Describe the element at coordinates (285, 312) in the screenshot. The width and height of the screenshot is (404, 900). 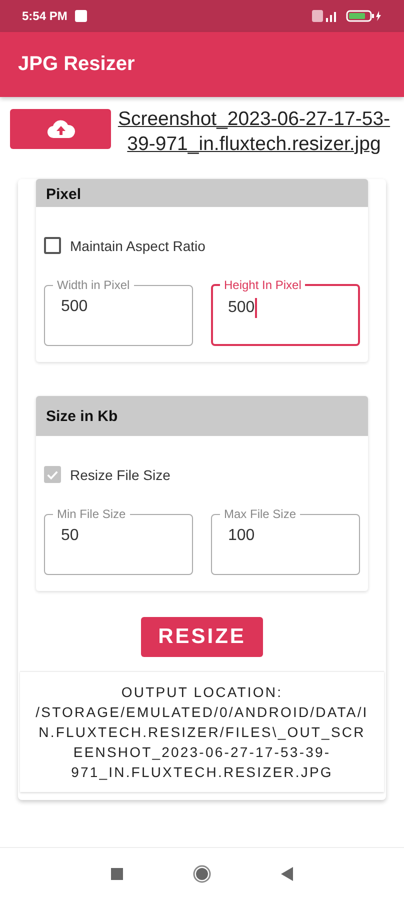
I see `input-field: Height In Pixel 500` at that location.